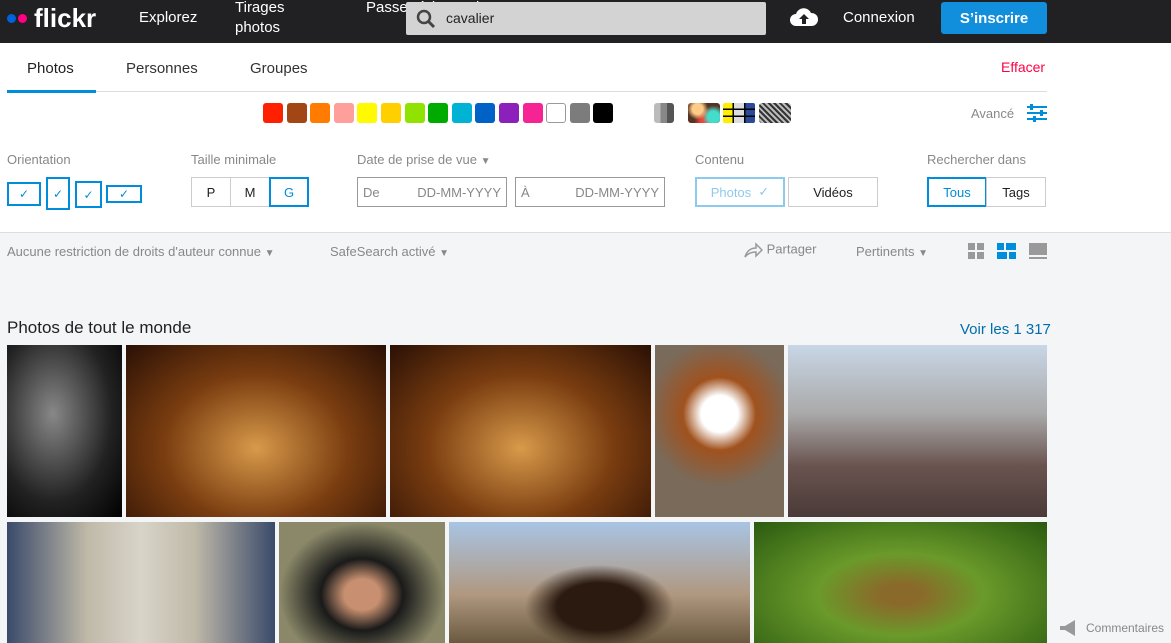  I want to click on signup-button: S’inscrire, so click(994, 18).